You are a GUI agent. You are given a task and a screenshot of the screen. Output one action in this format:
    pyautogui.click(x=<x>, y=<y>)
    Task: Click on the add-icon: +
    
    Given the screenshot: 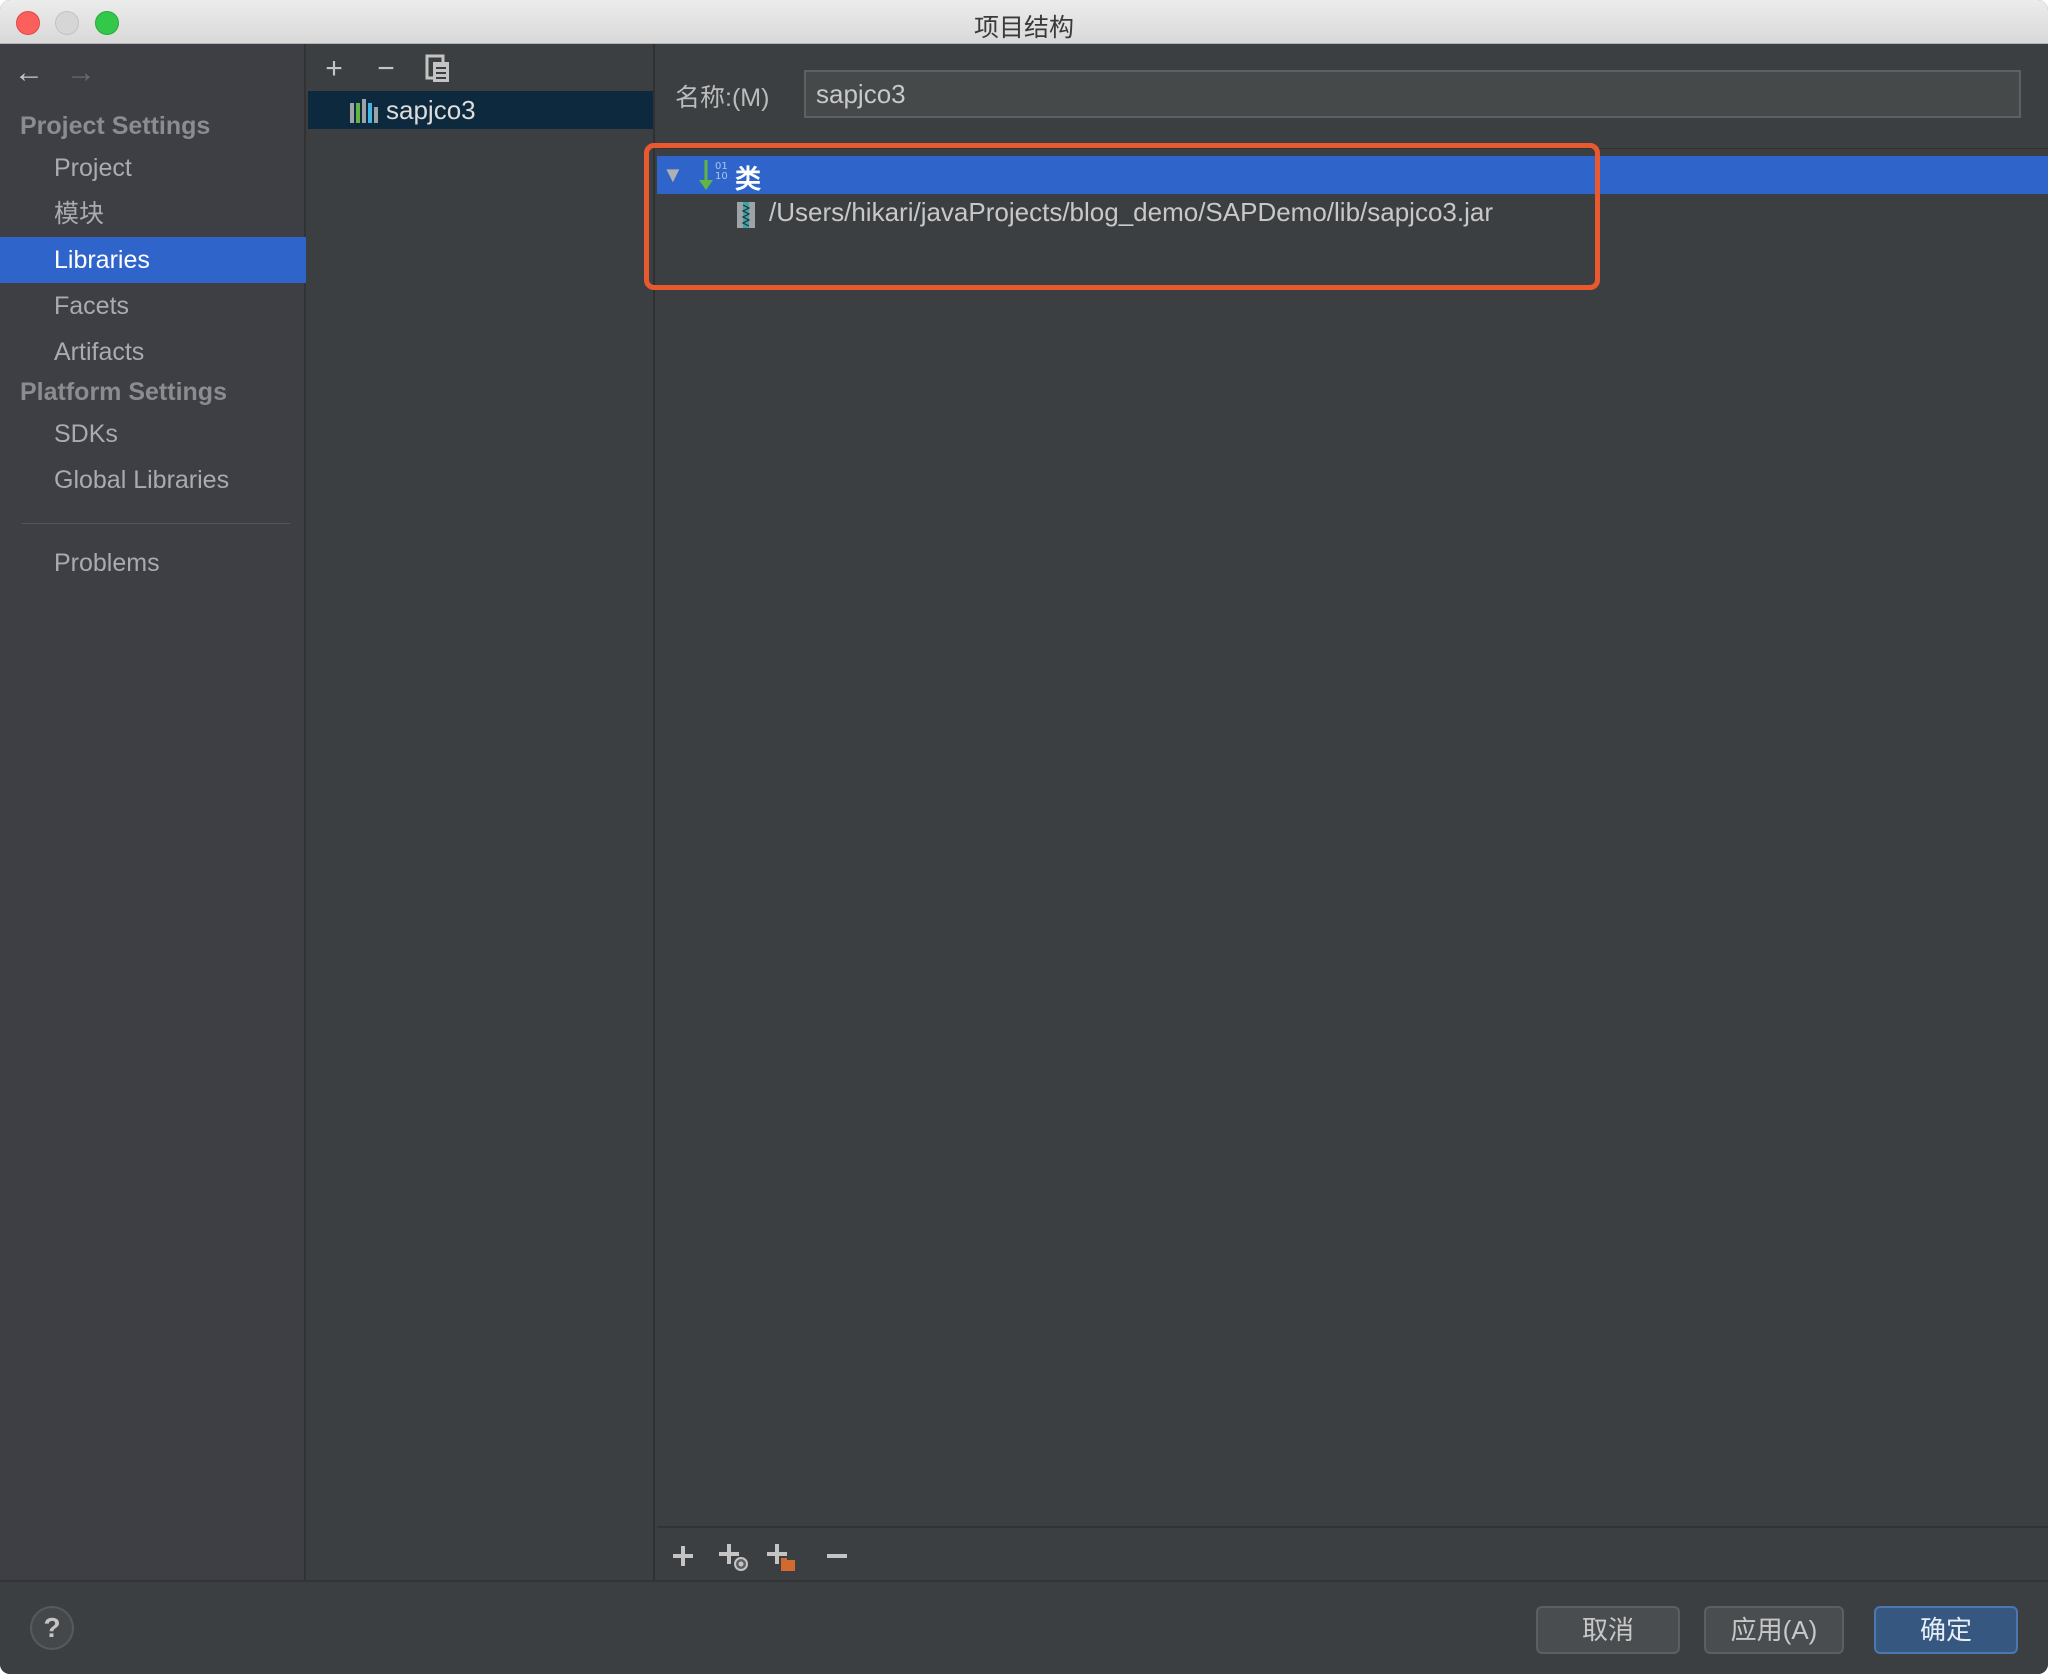 What is the action you would take?
    pyautogui.click(x=334, y=69)
    